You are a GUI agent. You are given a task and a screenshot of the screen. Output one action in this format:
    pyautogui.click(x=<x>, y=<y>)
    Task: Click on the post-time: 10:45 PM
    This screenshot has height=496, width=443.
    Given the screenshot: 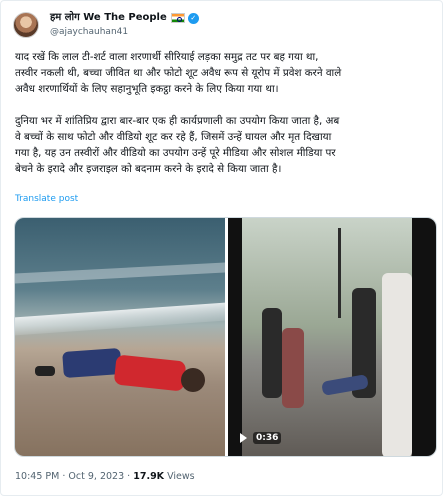 What is the action you would take?
    pyautogui.click(x=37, y=476)
    